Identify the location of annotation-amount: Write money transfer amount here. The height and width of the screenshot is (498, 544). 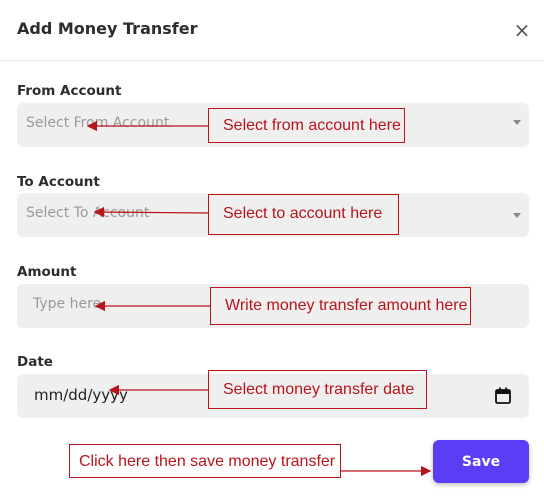
(340, 306).